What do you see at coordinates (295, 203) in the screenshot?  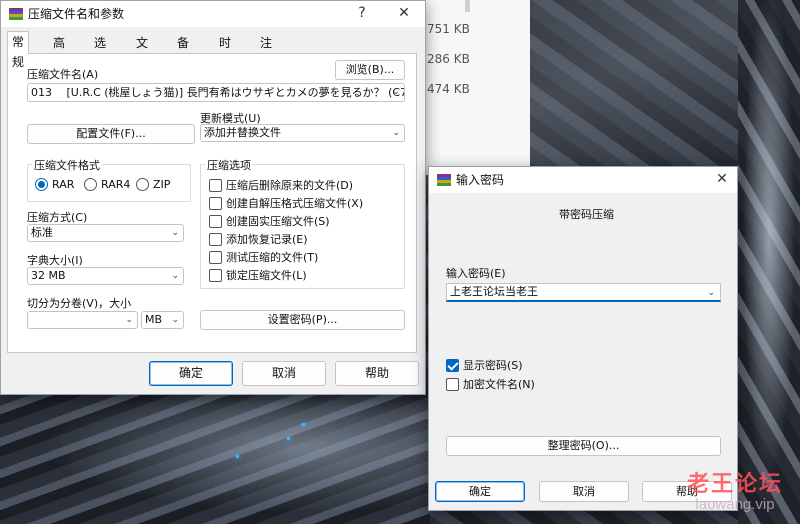 I see `option-label: 创建自解压格式压缩文件(X)` at bounding box center [295, 203].